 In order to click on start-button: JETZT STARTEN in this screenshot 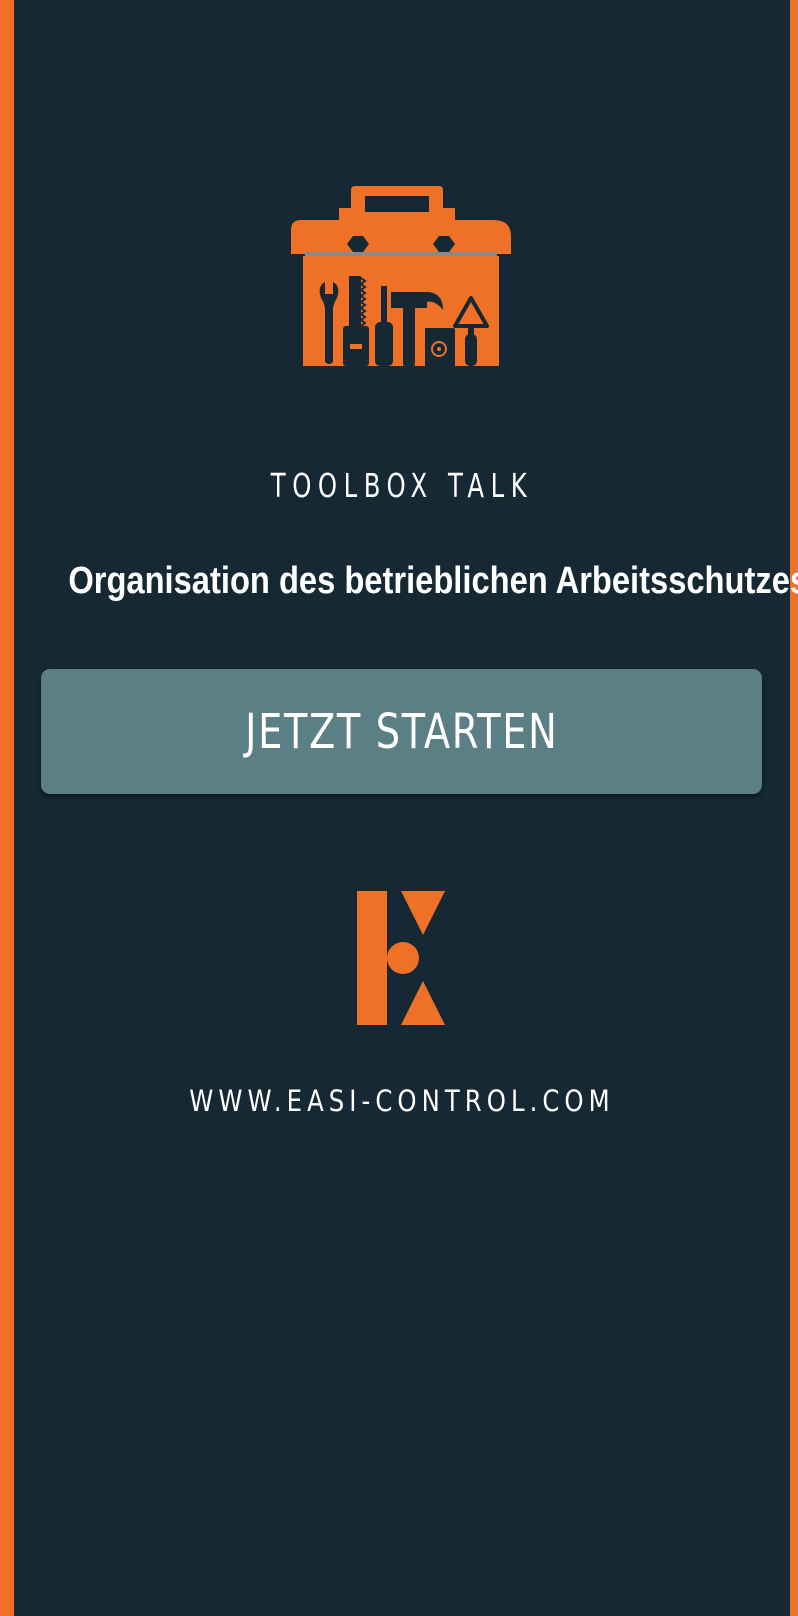, I will do `click(401, 731)`.